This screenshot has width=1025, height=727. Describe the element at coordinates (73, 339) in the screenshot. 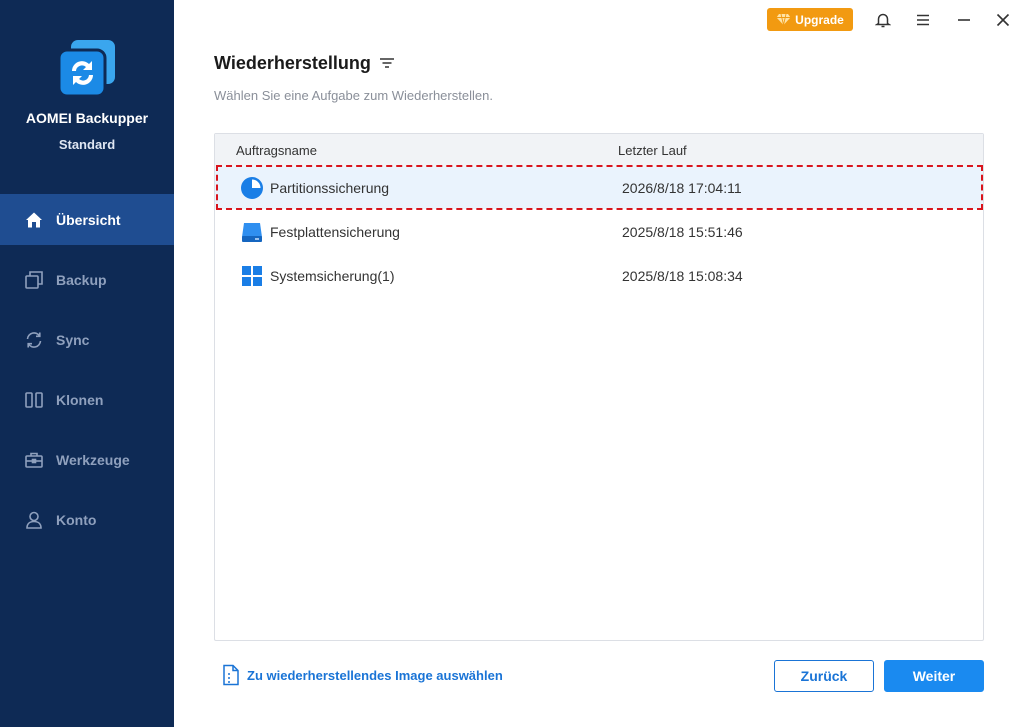

I see `sidebar-item-label: Sync` at that location.